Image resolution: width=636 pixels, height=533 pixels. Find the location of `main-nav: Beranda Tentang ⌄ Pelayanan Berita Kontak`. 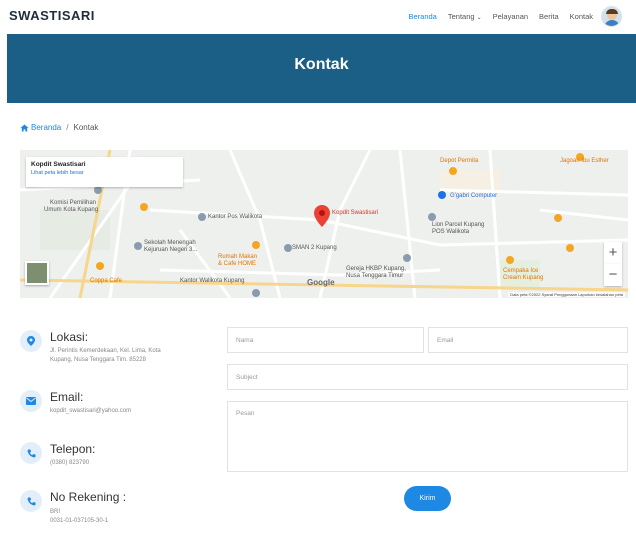

main-nav: Beranda Tentang ⌄ Pelayanan Berita Kontak is located at coordinates (510, 16).